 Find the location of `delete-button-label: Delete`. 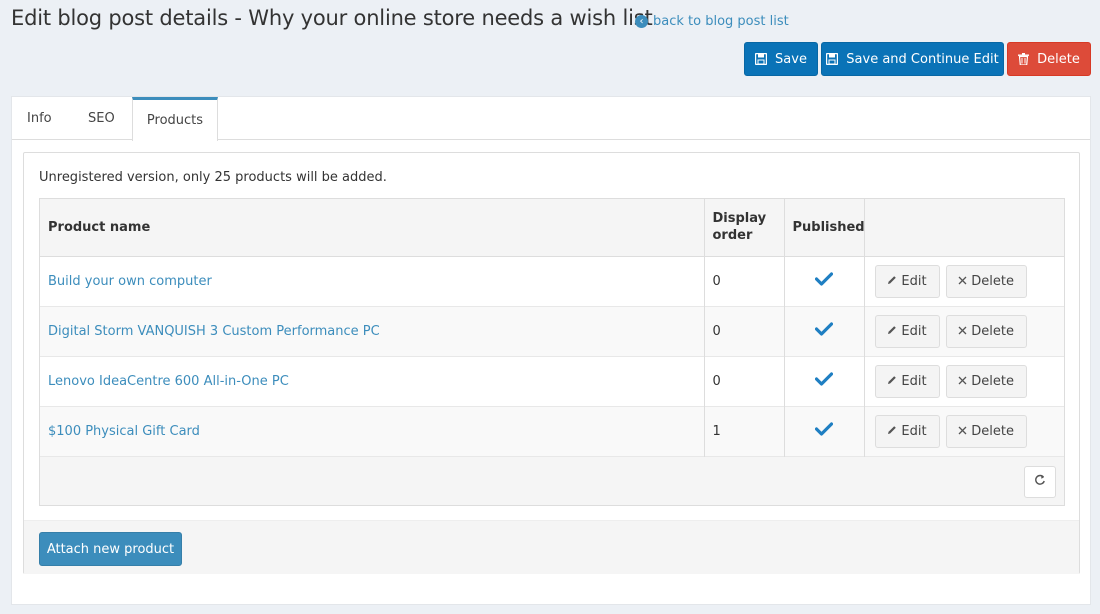

delete-button-label: Delete is located at coordinates (1058, 59).